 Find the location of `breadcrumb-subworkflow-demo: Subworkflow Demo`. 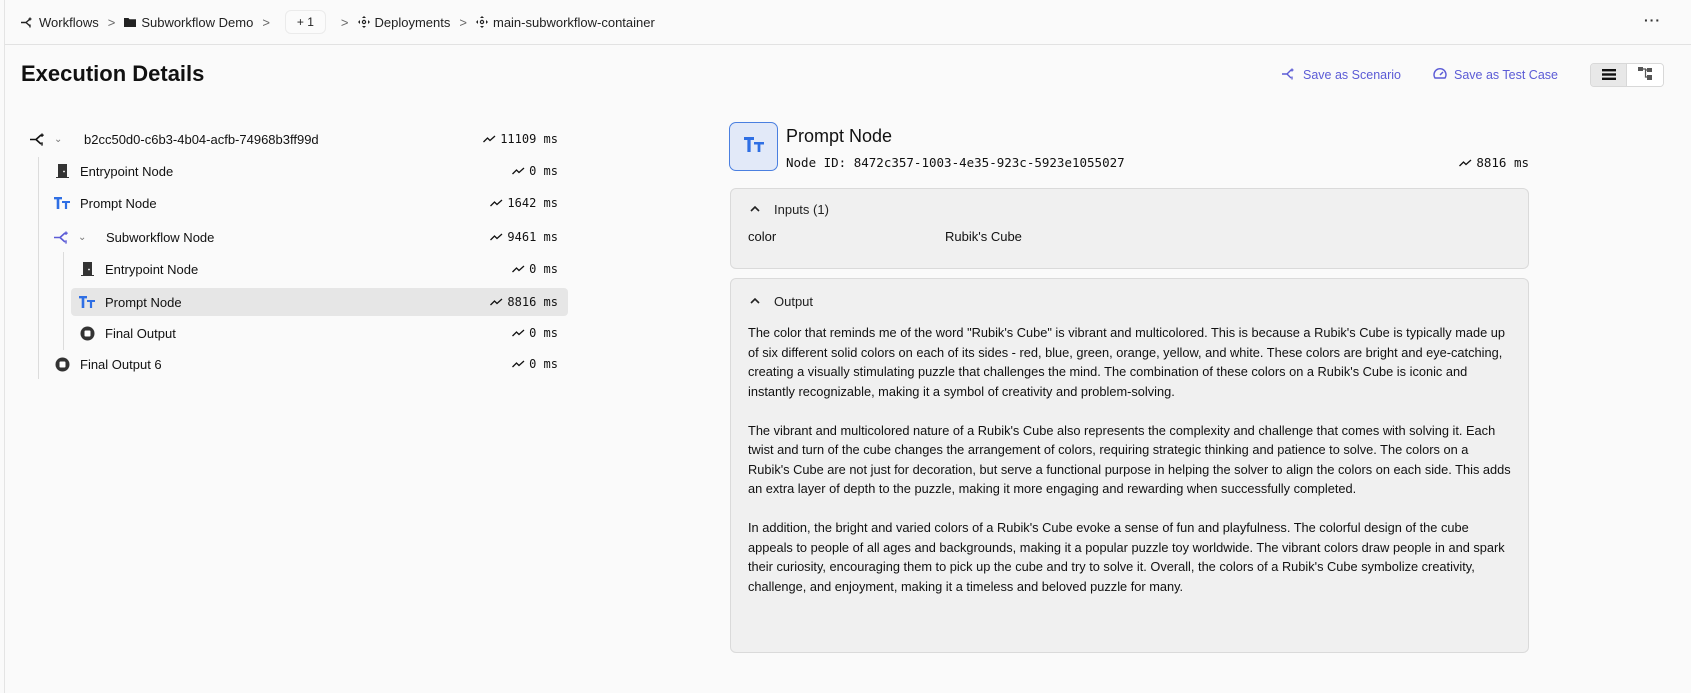

breadcrumb-subworkflow-demo: Subworkflow Demo is located at coordinates (188, 22).